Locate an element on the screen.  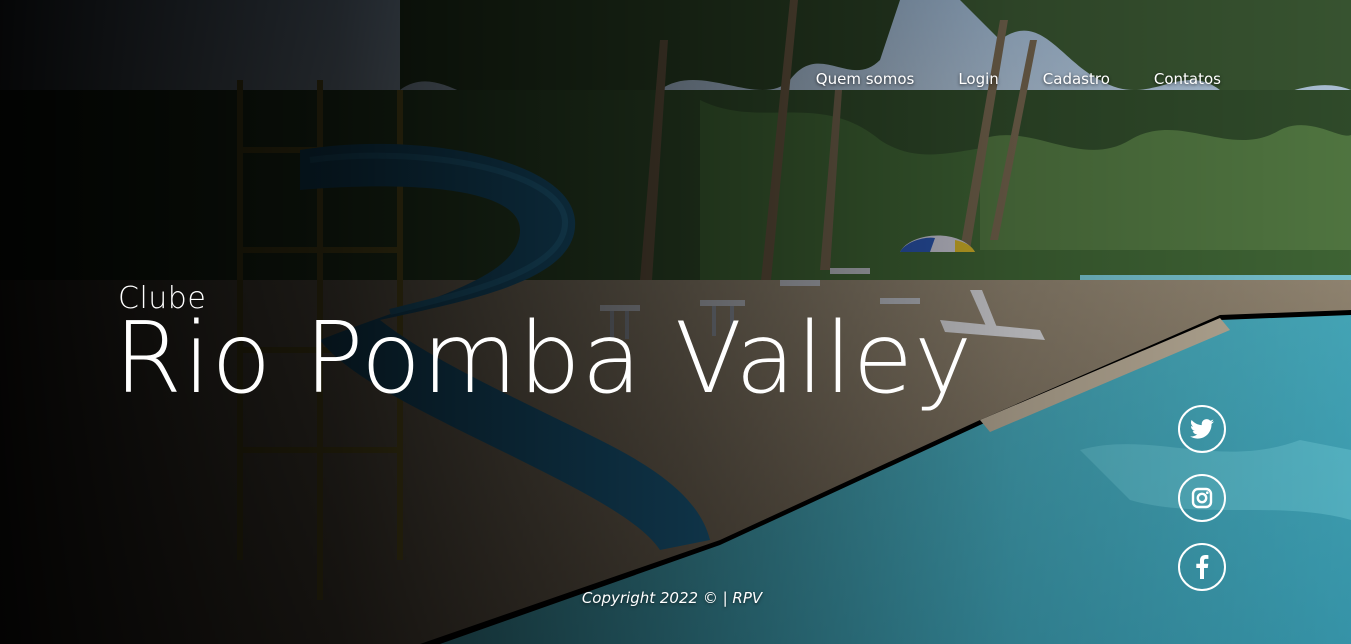
social-links is located at coordinates (1202, 498).